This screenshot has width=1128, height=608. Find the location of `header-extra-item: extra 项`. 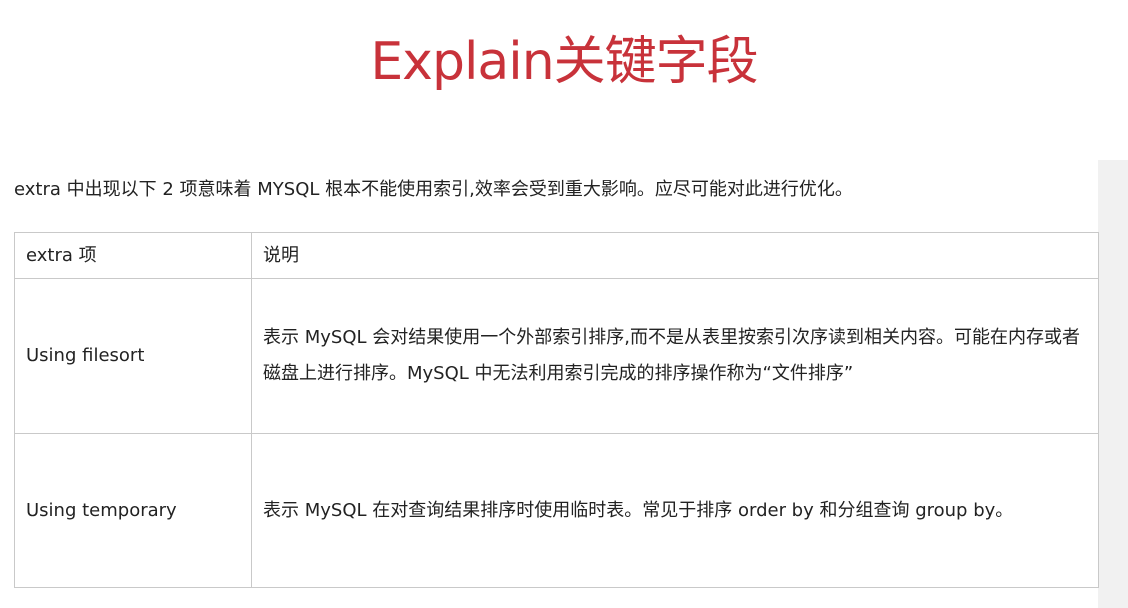

header-extra-item: extra 项 is located at coordinates (133, 255).